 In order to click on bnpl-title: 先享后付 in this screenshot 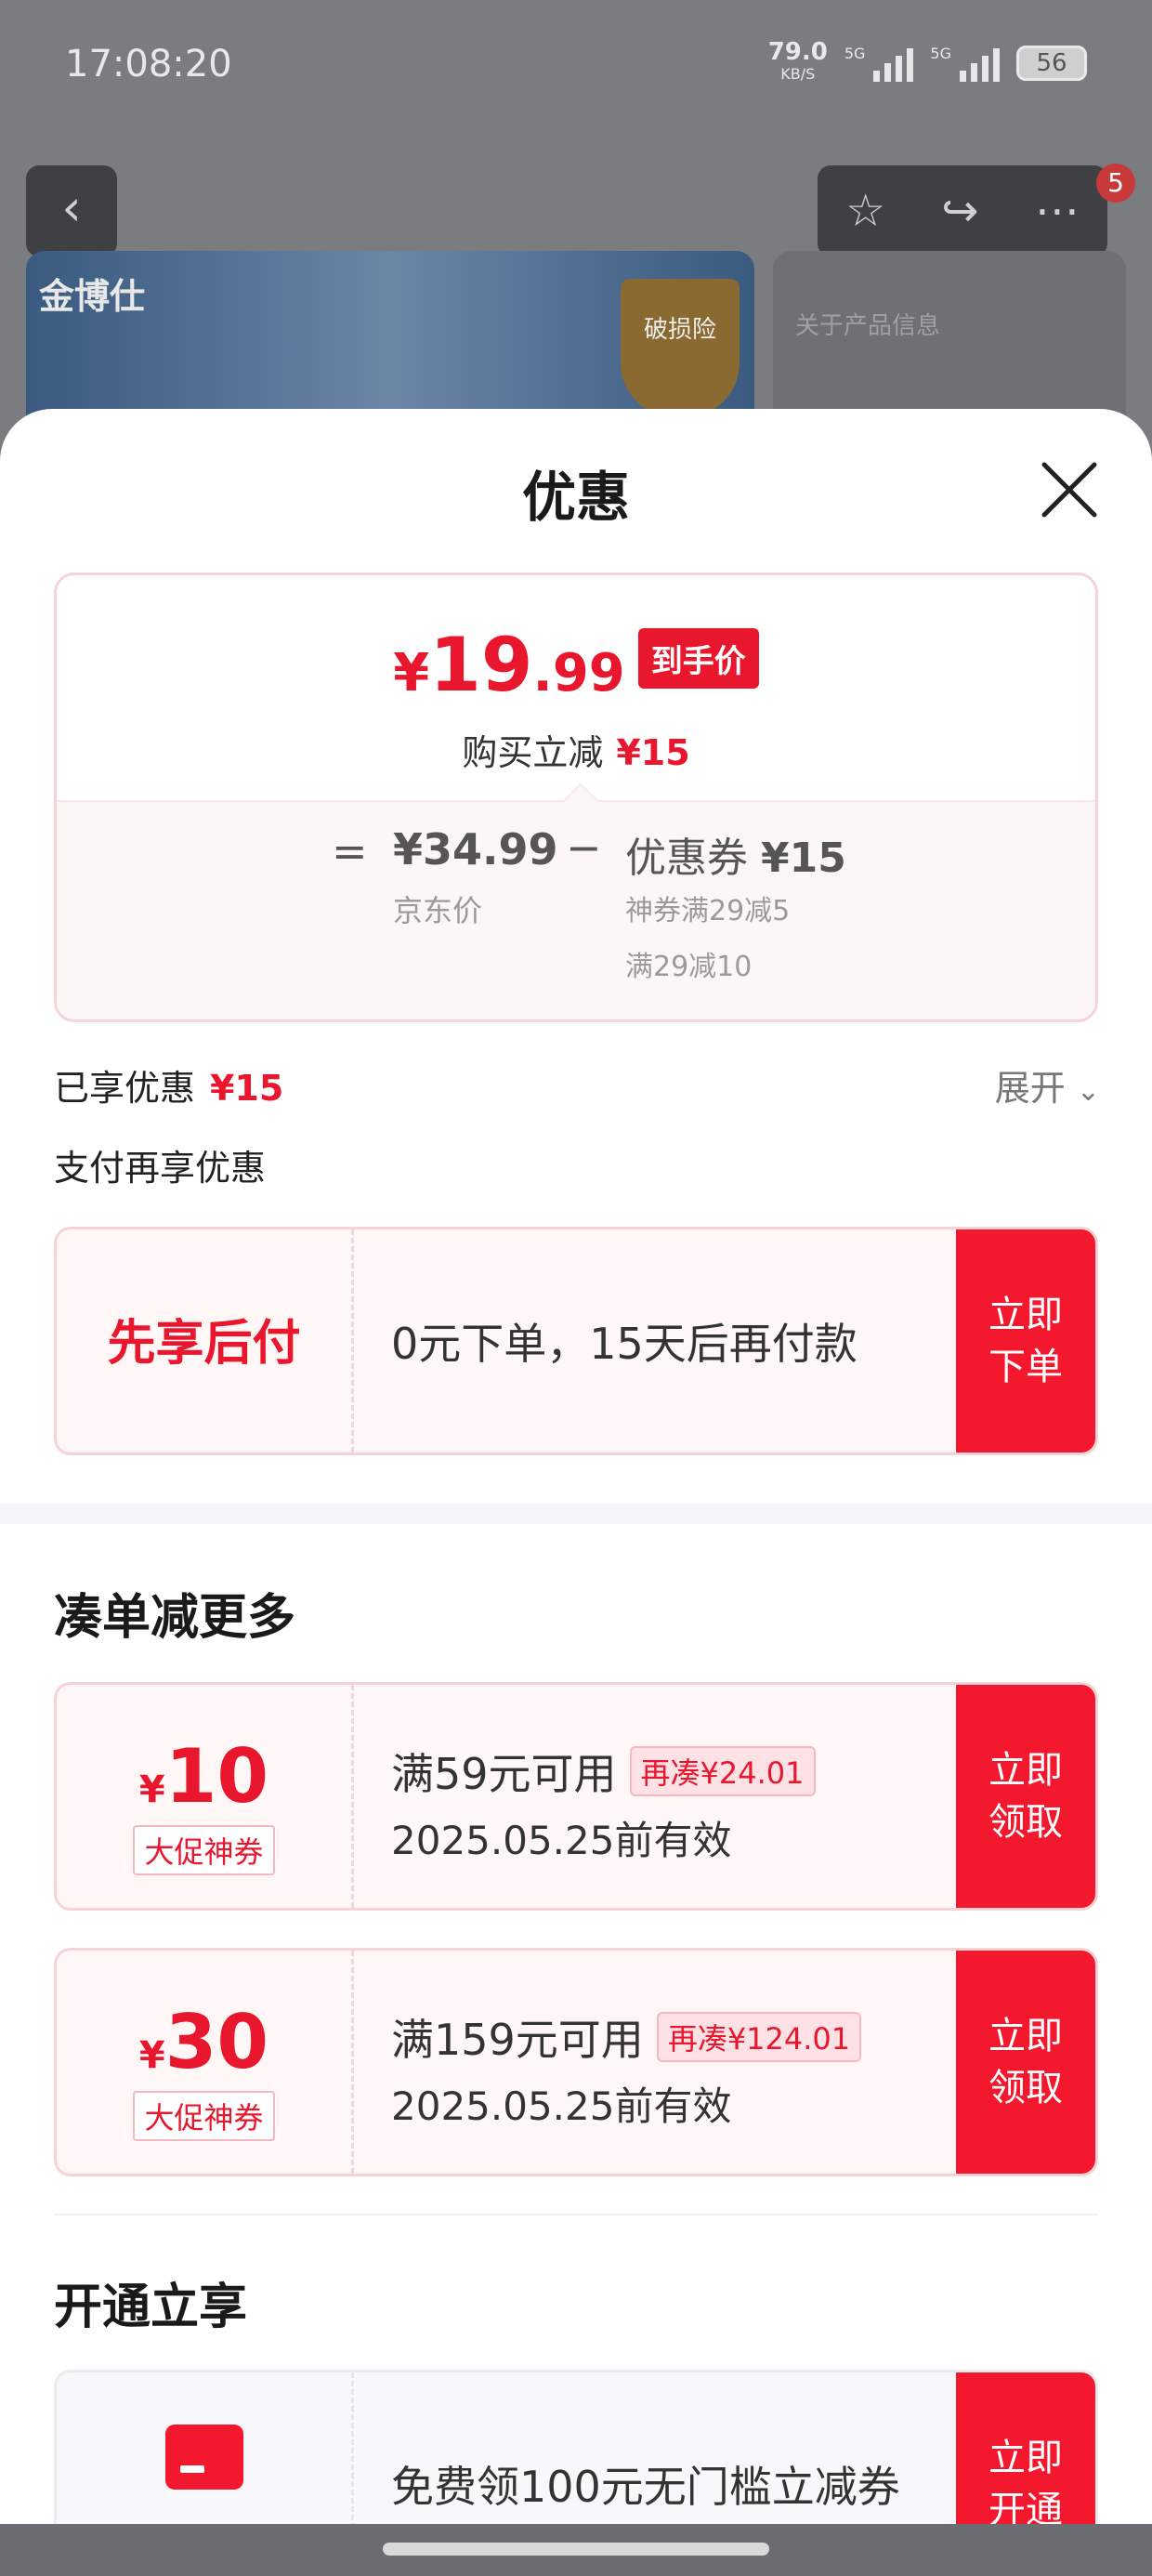, I will do `click(204, 1344)`.